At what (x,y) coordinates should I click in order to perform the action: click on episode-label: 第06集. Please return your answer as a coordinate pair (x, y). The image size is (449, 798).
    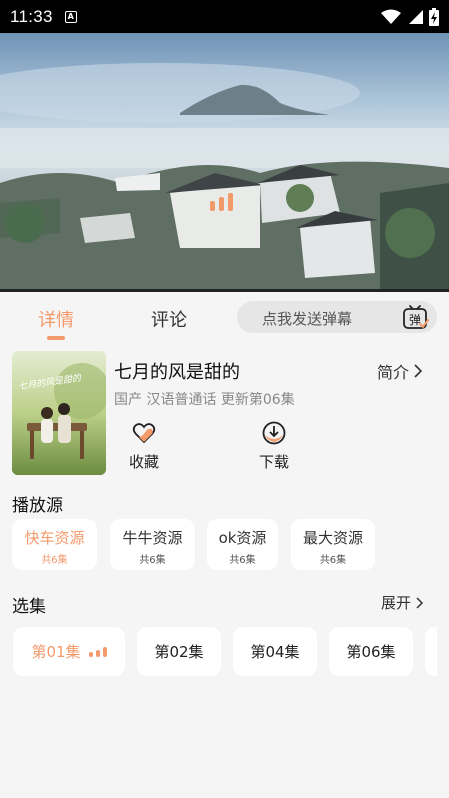
    Looking at the image, I should click on (371, 652).